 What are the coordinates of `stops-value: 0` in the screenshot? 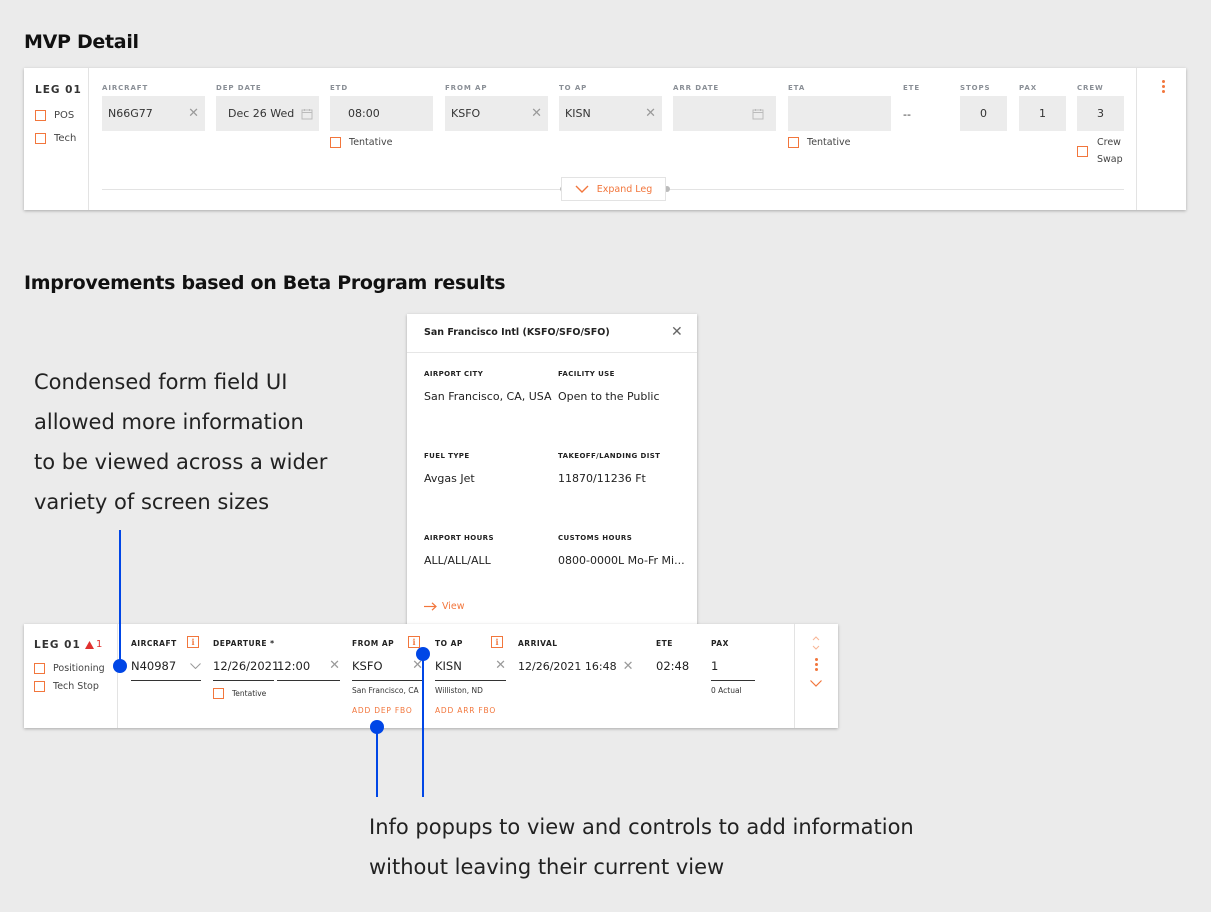 It's located at (983, 113).